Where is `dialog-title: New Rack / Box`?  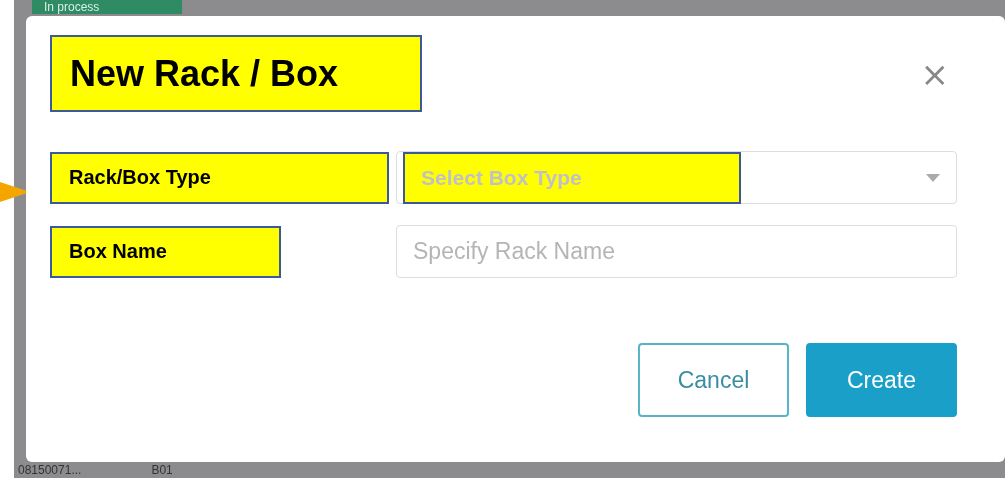
dialog-title: New Rack / Box is located at coordinates (236, 73).